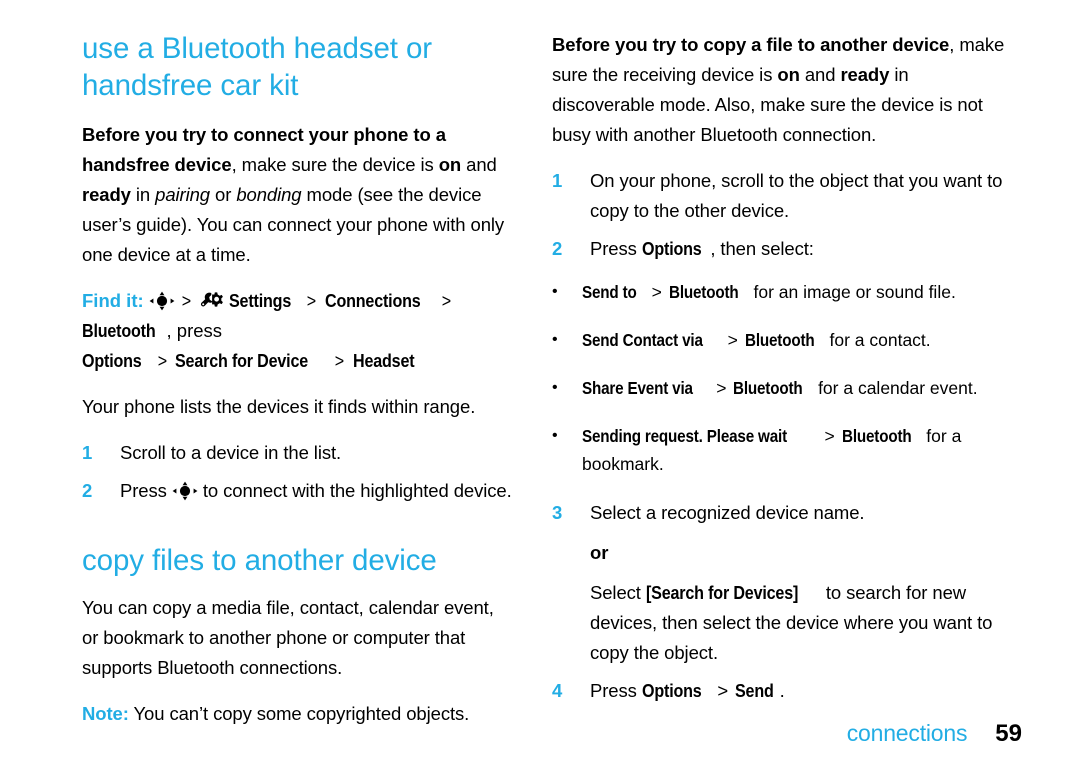 This screenshot has width=1080, height=766. What do you see at coordinates (642, 340) in the screenshot?
I see `menu-path-item: Send Contact via` at bounding box center [642, 340].